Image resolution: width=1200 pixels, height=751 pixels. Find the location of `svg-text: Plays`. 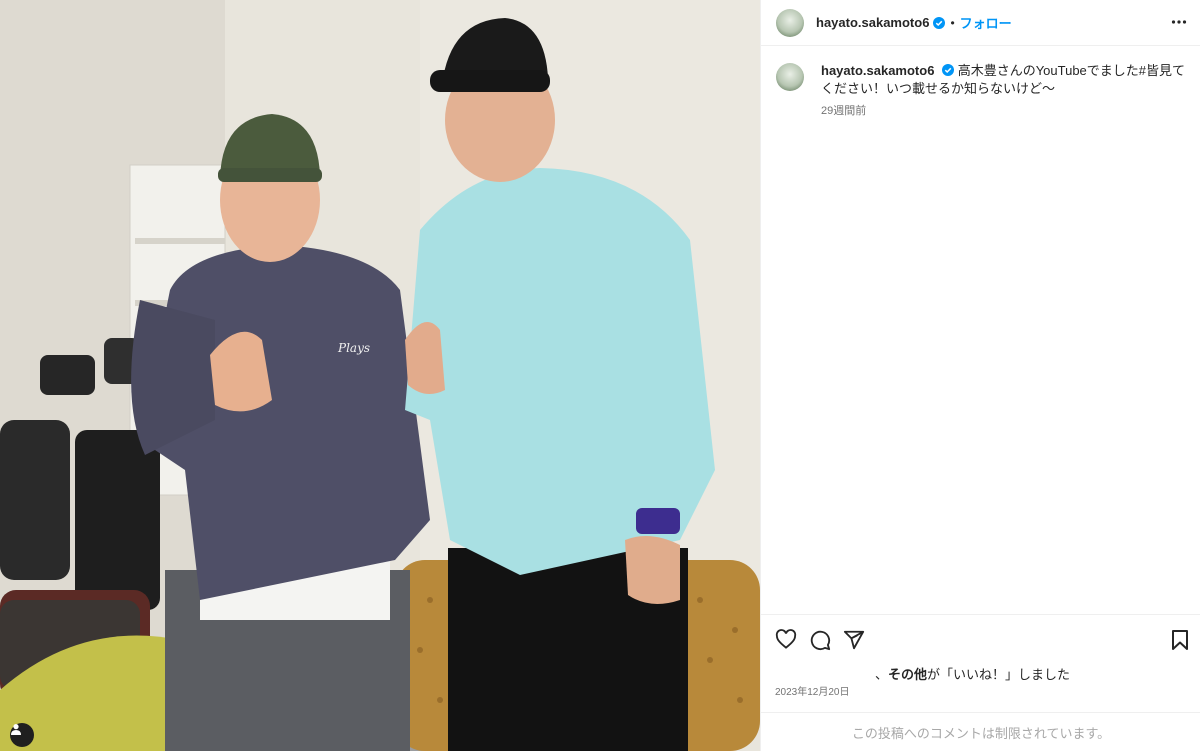

svg-text: Plays is located at coordinates (353, 348).